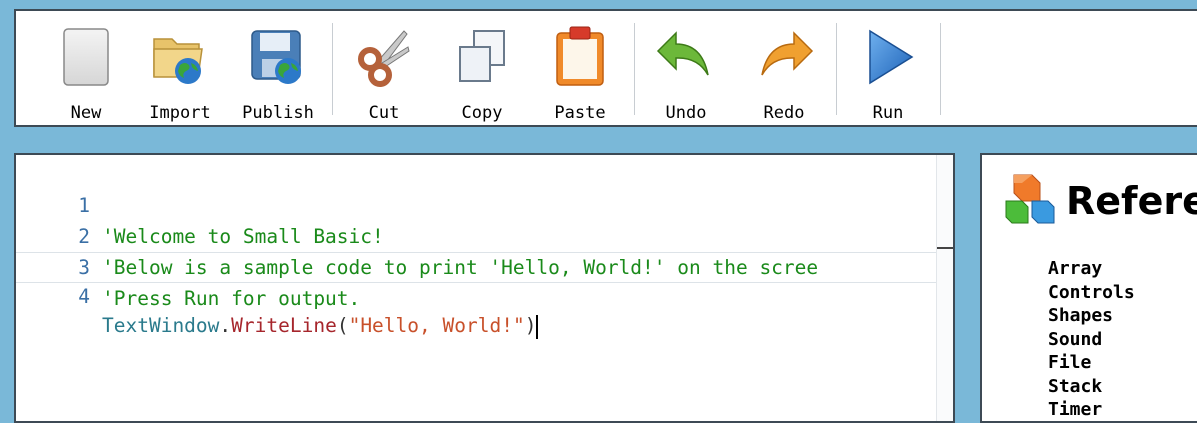 This screenshot has width=1197, height=423. Describe the element at coordinates (278, 113) in the screenshot. I see `publish-button-label: Publish` at that location.